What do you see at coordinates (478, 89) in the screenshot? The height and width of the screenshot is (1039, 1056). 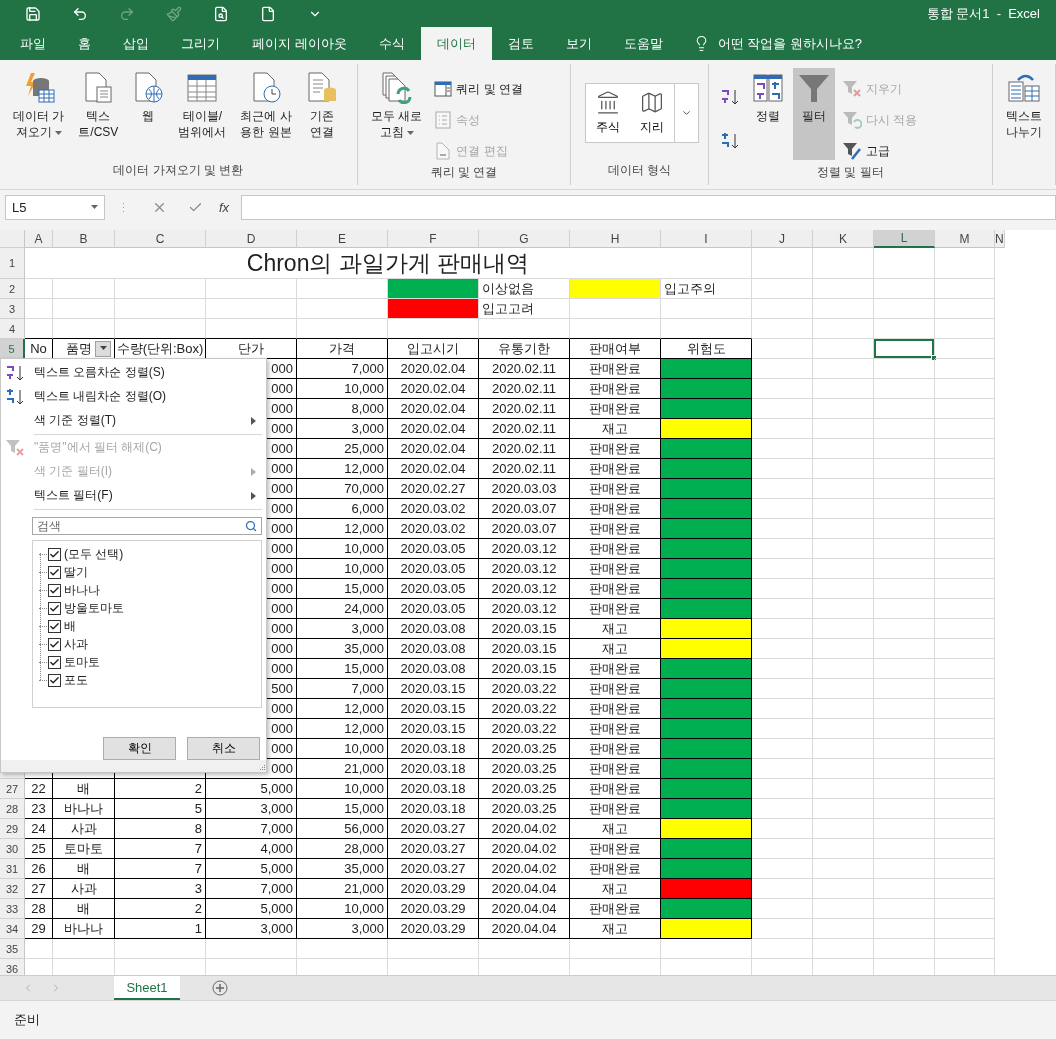 I see `ribbon-button: 쿼리 및 연결` at bounding box center [478, 89].